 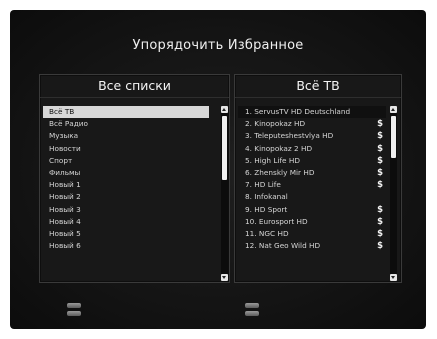 I want to click on channel-row: 7. HD Life $, so click(x=312, y=185).